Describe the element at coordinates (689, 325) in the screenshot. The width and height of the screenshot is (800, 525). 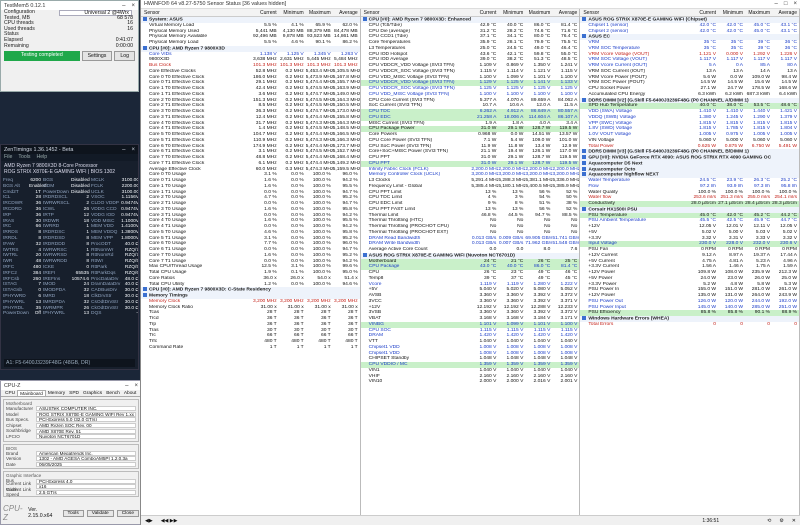
I see `sensor-row: Total Errors 0 0 0 0` at that location.